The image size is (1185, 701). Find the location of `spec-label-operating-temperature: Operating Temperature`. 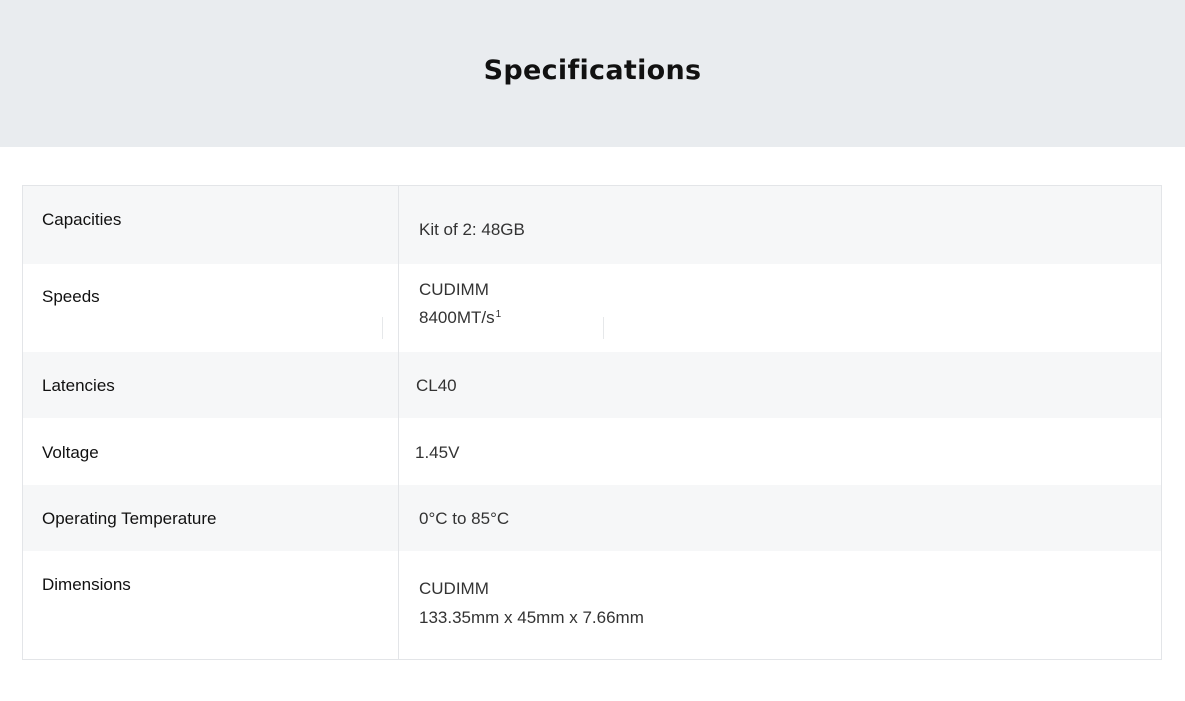

spec-label-operating-temperature: Operating Temperature is located at coordinates (129, 518).